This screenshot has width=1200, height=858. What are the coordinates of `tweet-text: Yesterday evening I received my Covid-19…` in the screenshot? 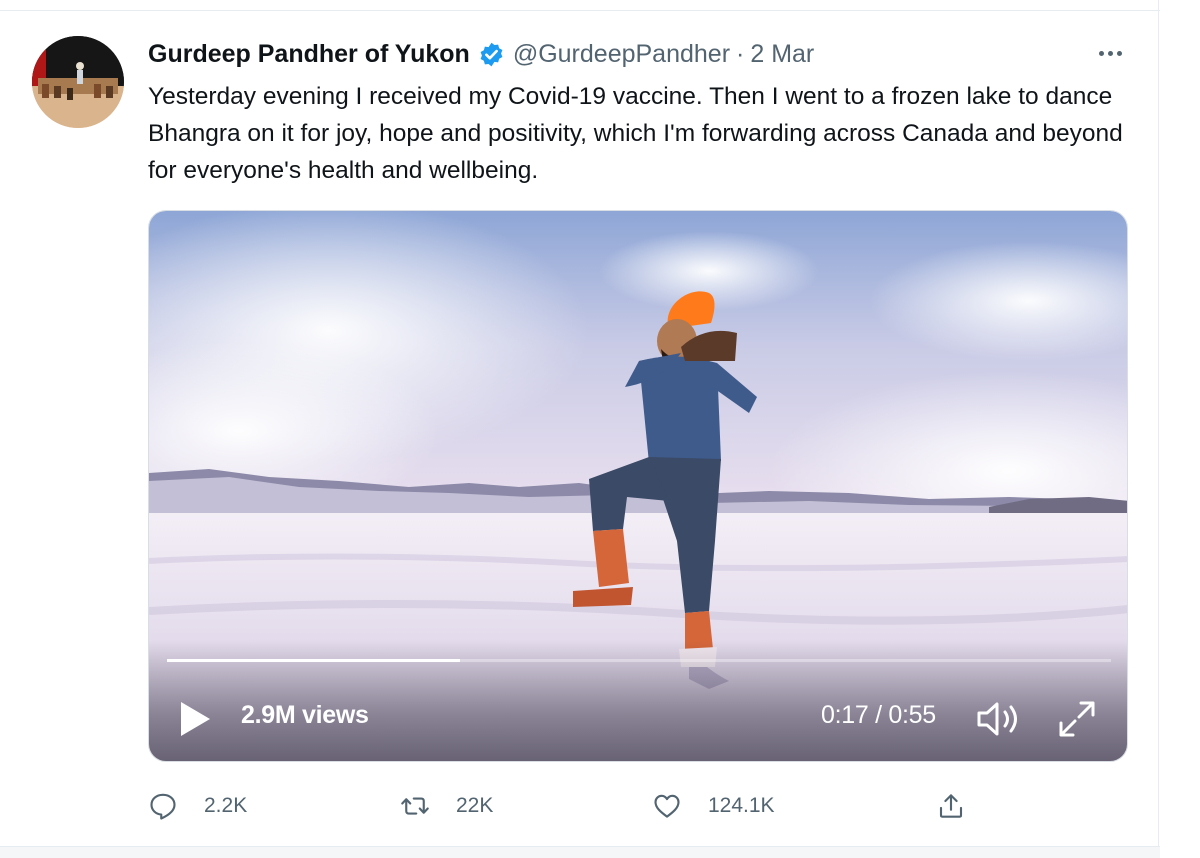 It's located at (635, 133).